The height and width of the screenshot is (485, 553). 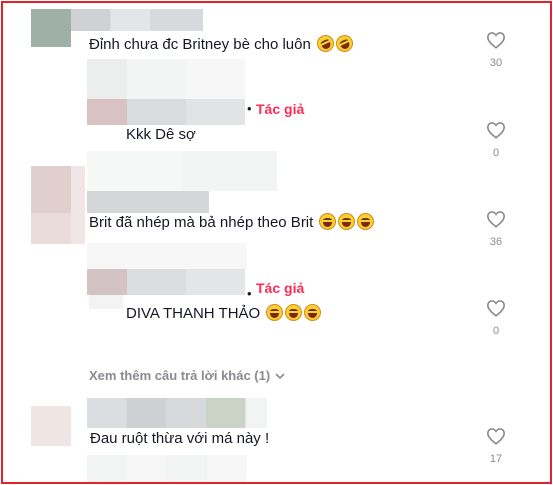 I want to click on comment-text: Brit đã nhép mà bả nhép theo Brit, so click(x=232, y=222).